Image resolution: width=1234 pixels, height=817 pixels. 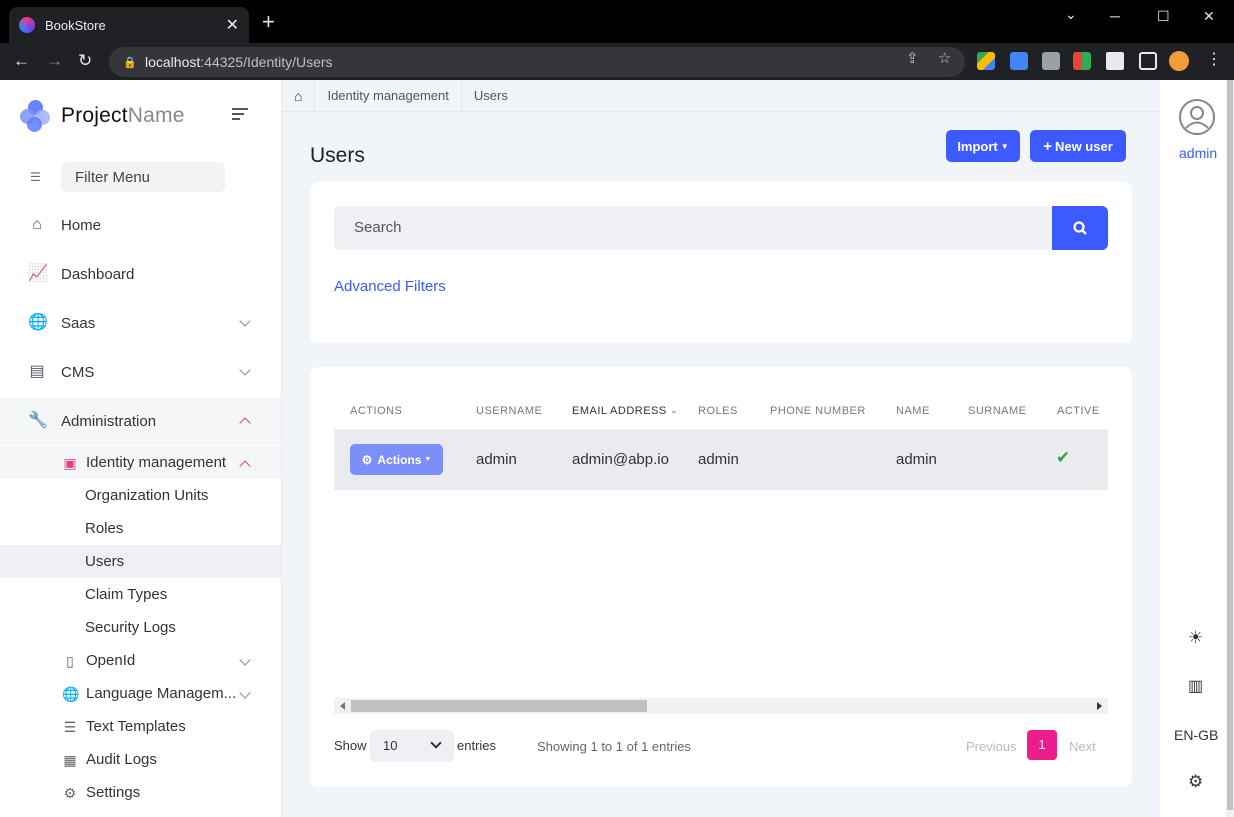 What do you see at coordinates (944, 58) in the screenshot?
I see `bookmark-star-icon: ☆` at bounding box center [944, 58].